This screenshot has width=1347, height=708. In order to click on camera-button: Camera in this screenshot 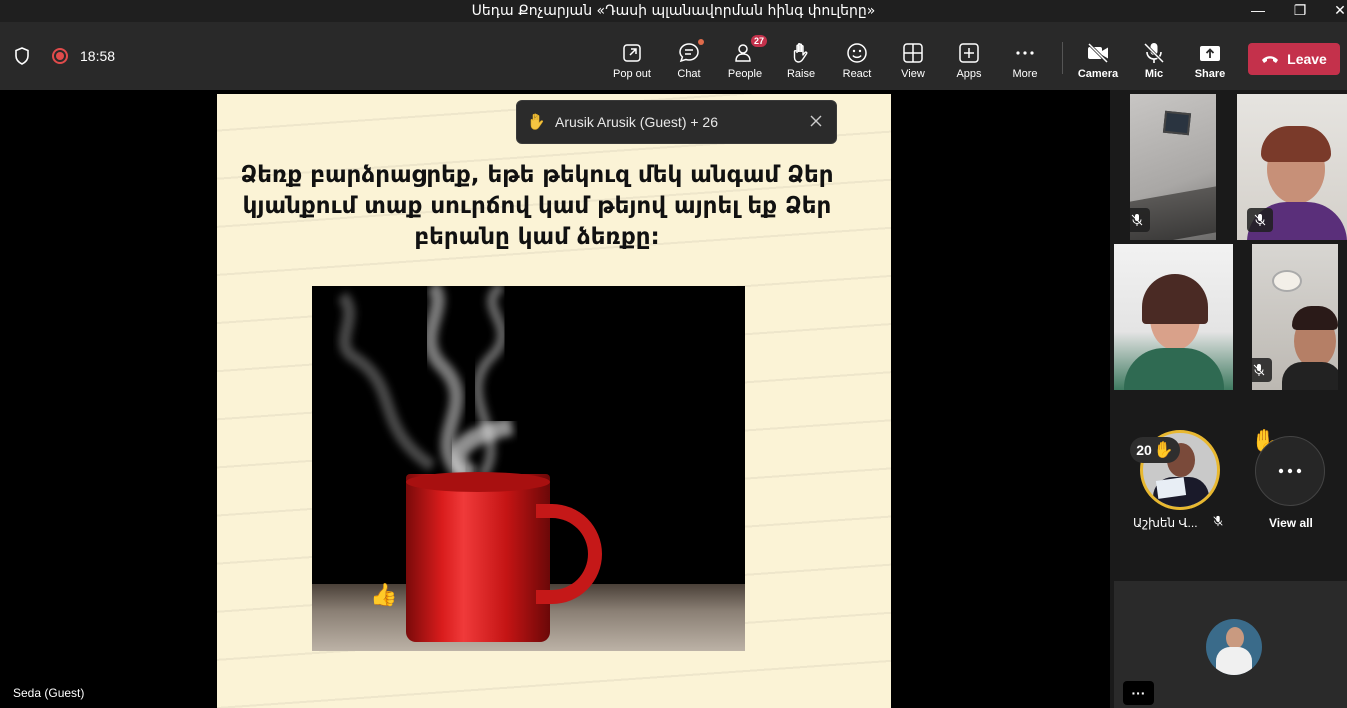, I will do `click(1098, 56)`.